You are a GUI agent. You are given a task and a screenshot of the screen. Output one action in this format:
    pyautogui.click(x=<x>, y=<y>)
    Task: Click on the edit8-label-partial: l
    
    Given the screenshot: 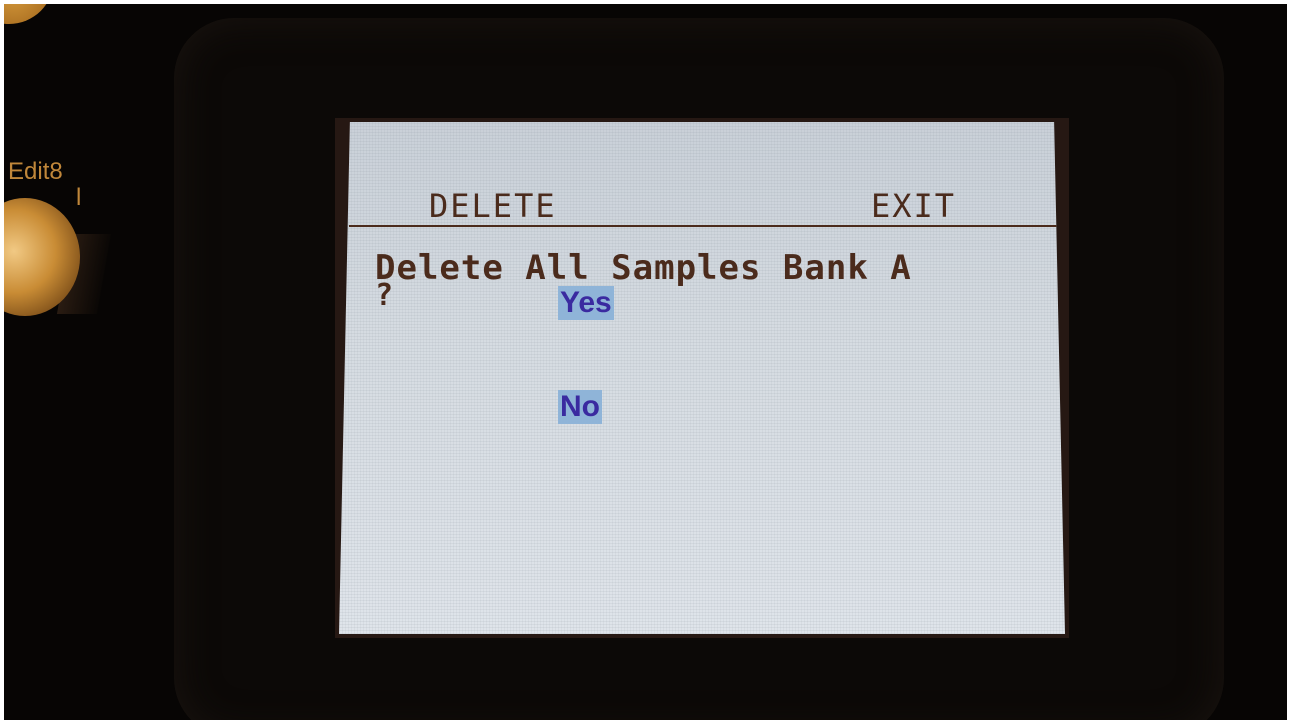 What is the action you would take?
    pyautogui.click(x=79, y=197)
    